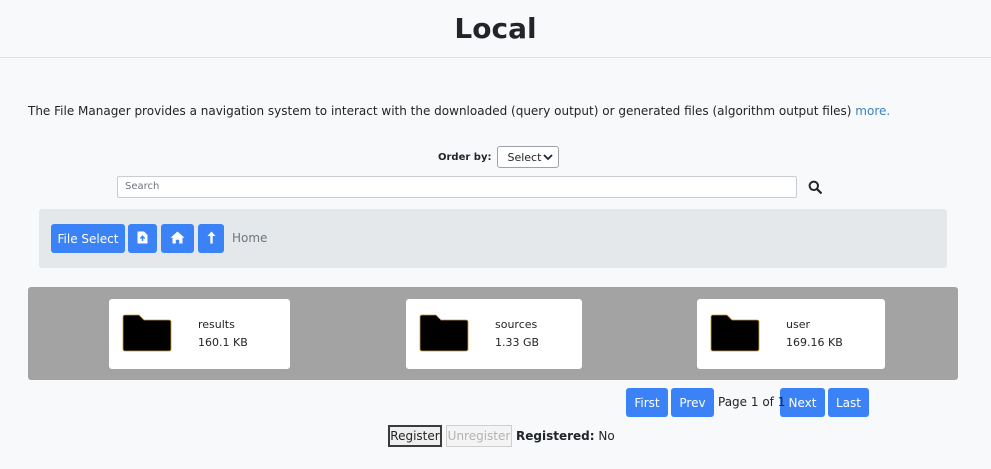  Describe the element at coordinates (815, 186) in the screenshot. I see `search-icon` at that location.